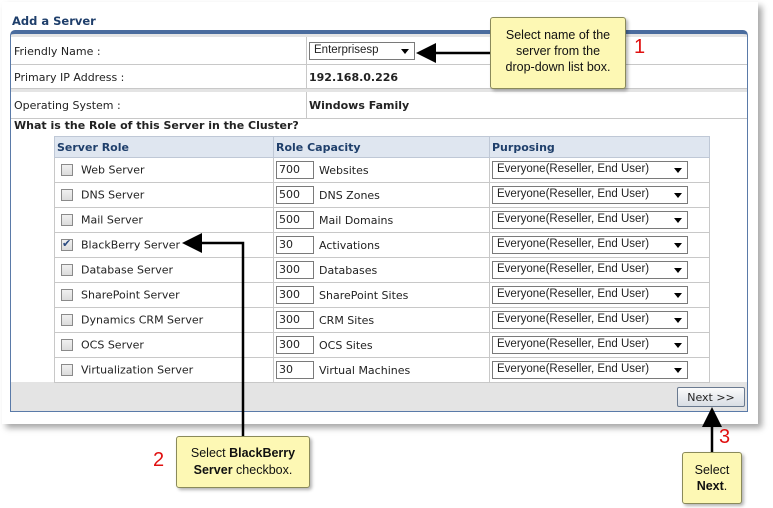  What do you see at coordinates (213, 334) in the screenshot?
I see `arrow-to-blackberry` at bounding box center [213, 334].